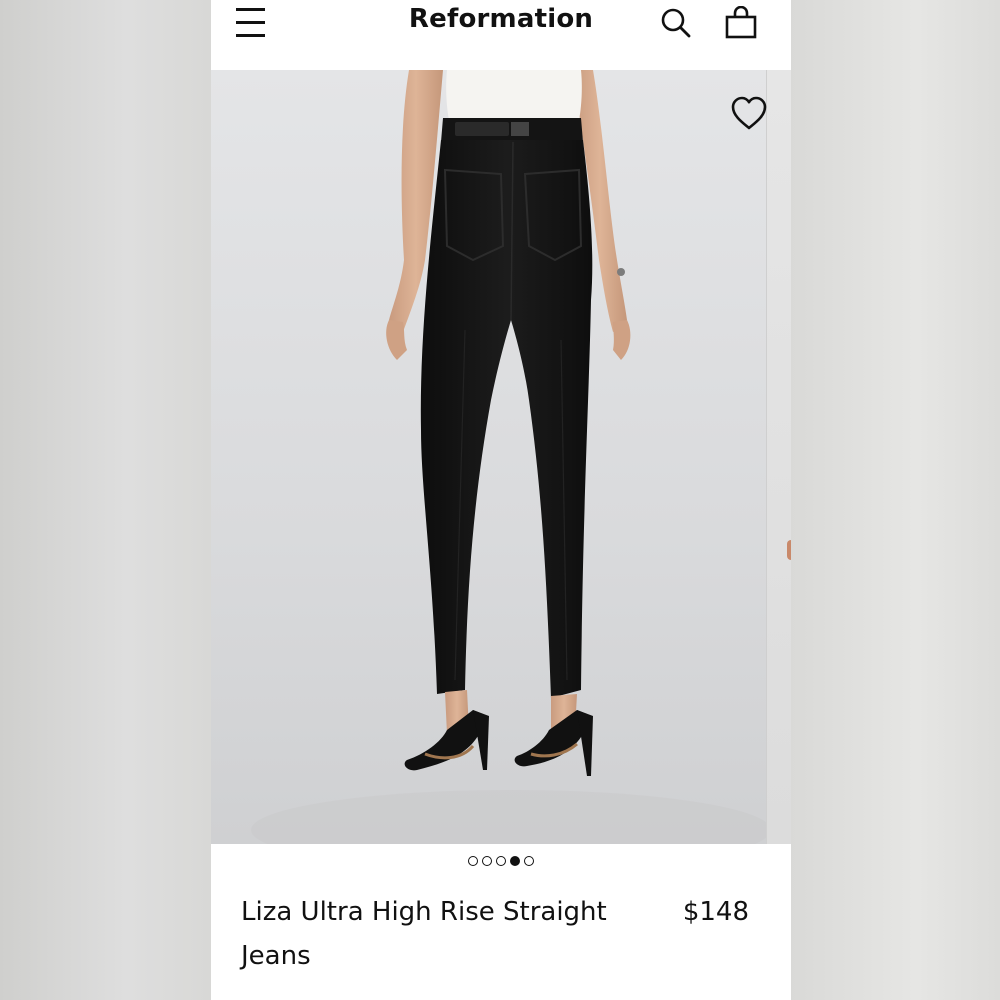  I want to click on shopping-bag-icon, so click(741, 22).